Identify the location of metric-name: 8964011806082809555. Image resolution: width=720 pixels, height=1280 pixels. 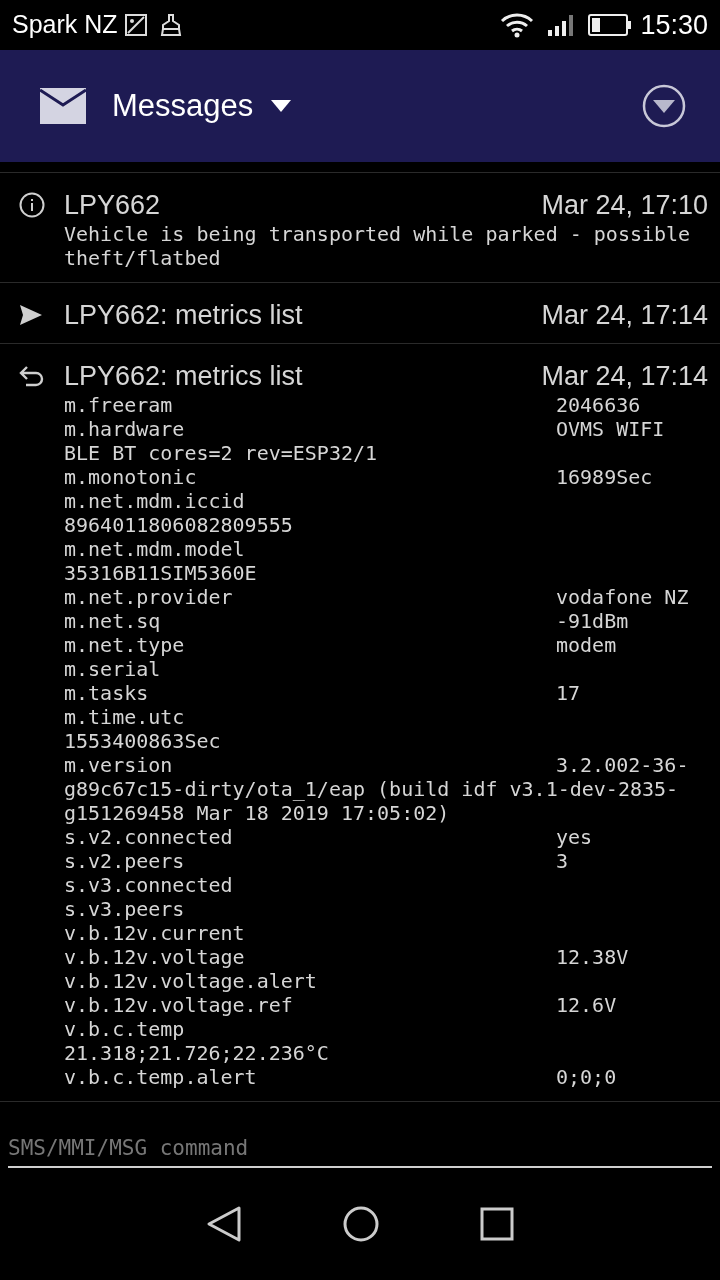
(178, 525).